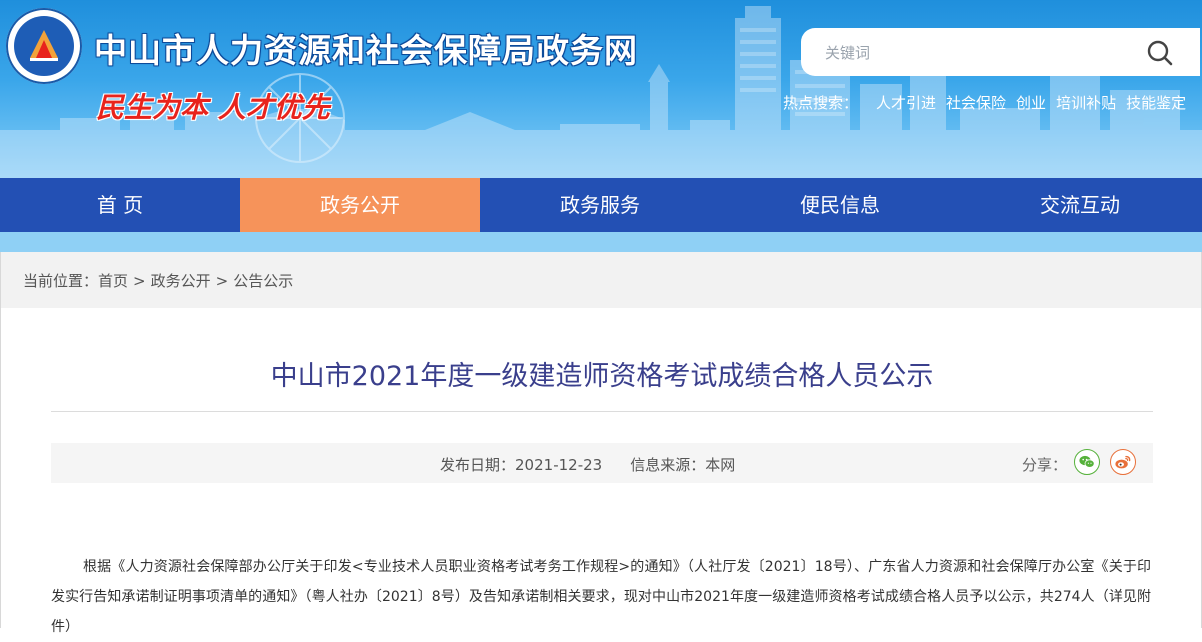  I want to click on wechat-icon, so click(1087, 461).